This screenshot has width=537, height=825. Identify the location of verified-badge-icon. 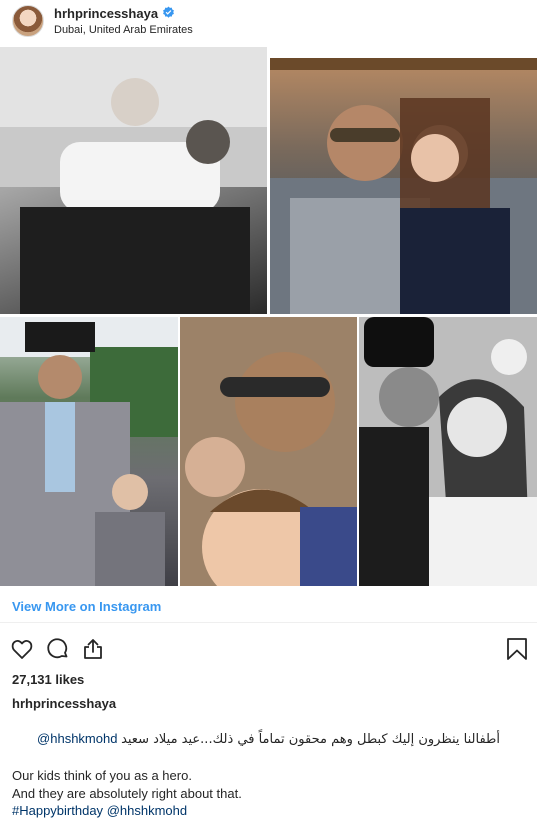
(168, 12).